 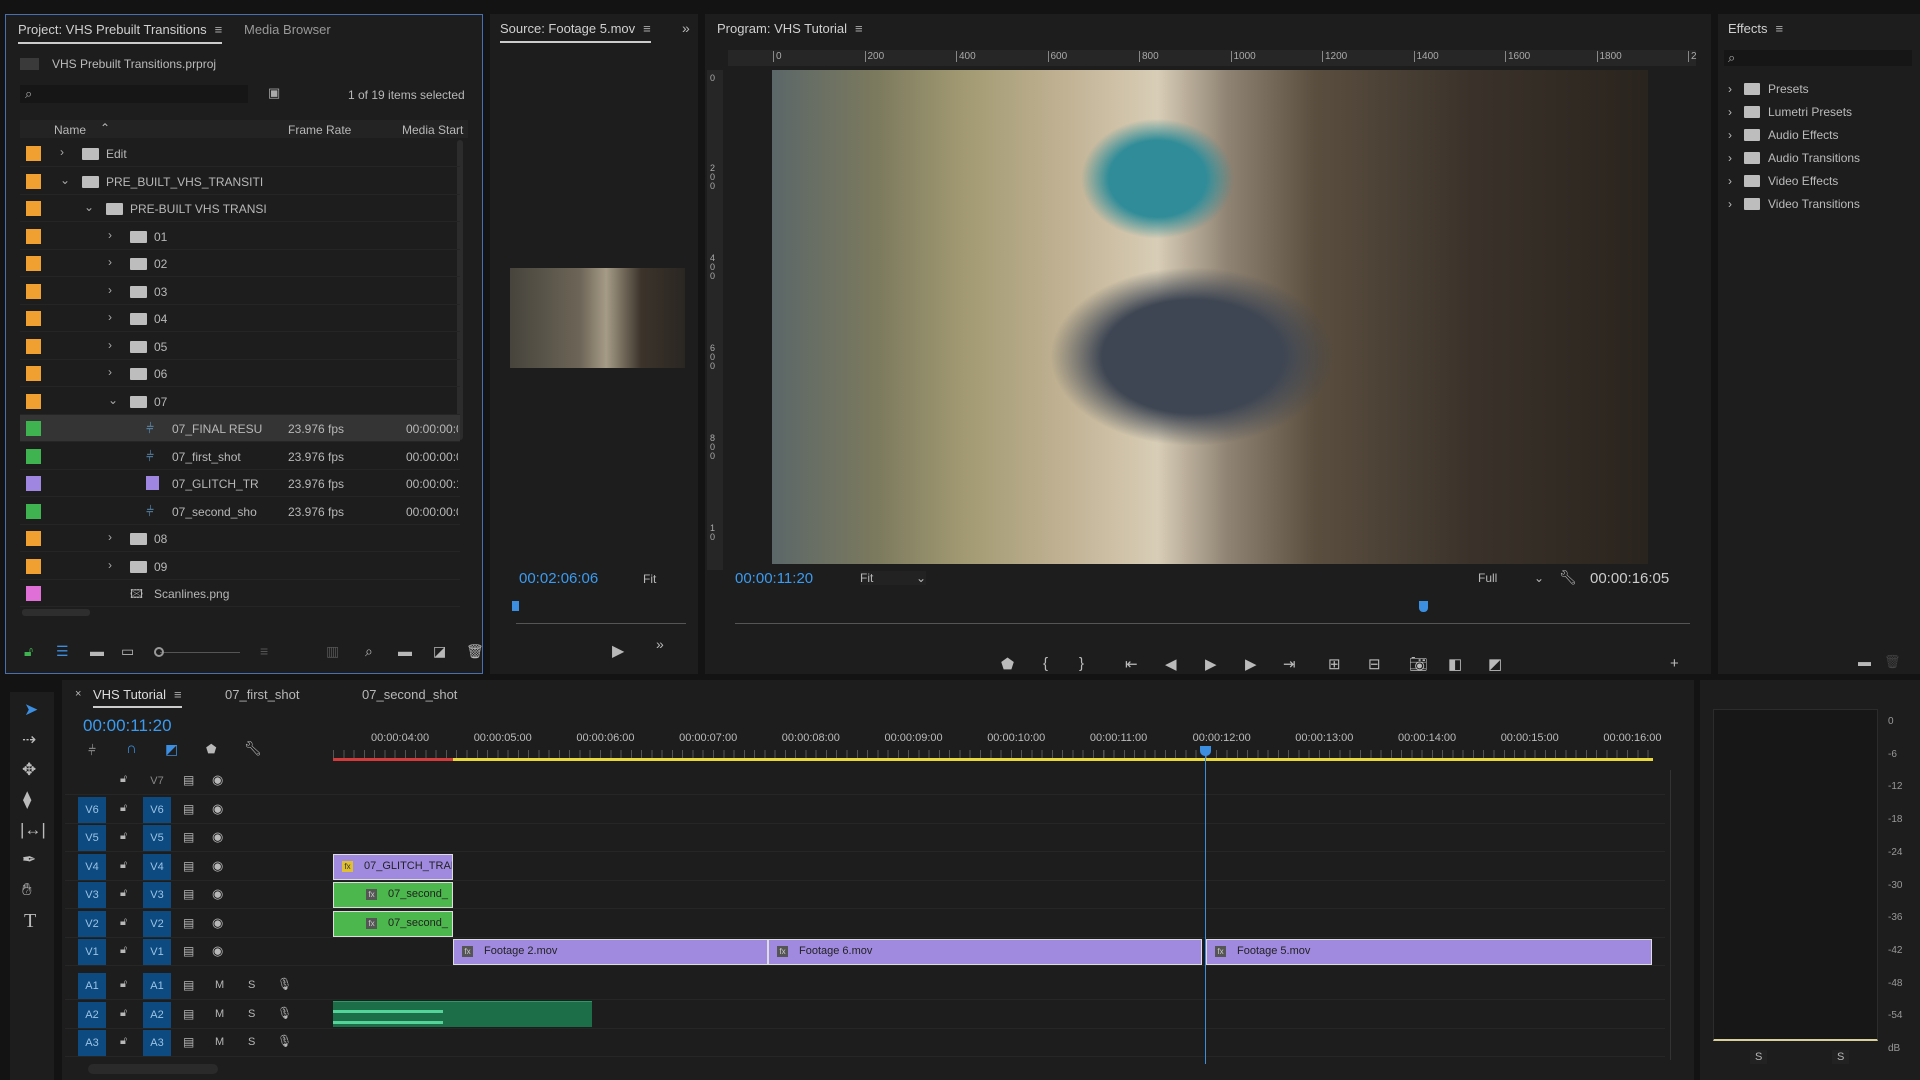 What do you see at coordinates (1495, 664) in the screenshot?
I see `proxy-toggle-icon: ◩` at bounding box center [1495, 664].